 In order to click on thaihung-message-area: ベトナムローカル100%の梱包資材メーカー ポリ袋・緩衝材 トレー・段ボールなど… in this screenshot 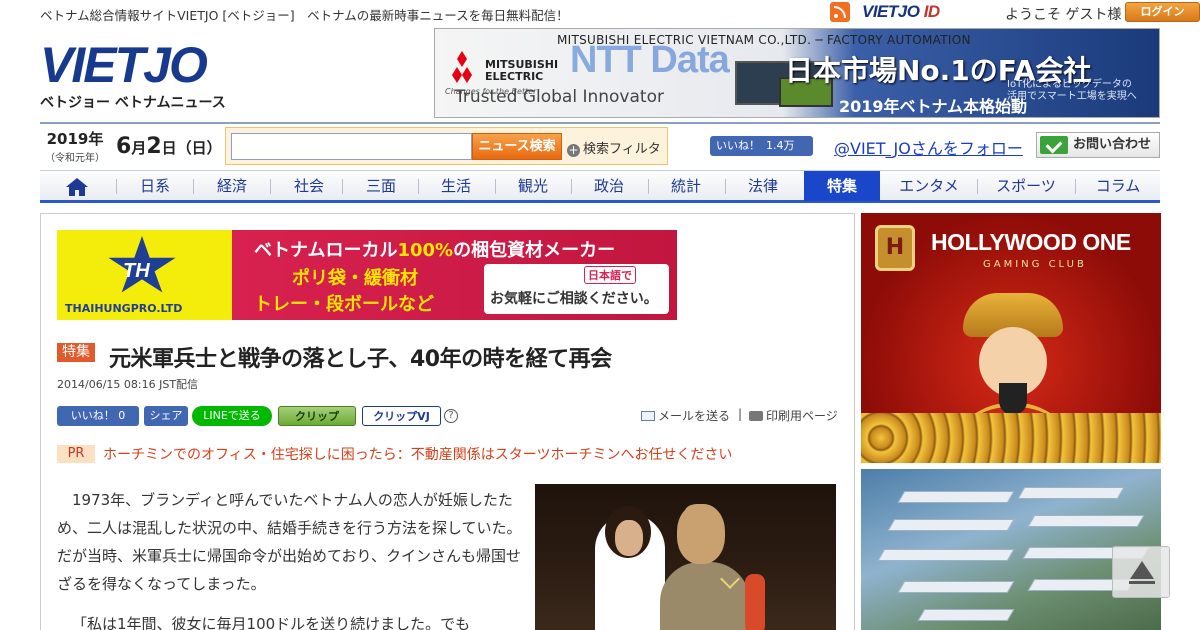, I will do `click(454, 275)`.